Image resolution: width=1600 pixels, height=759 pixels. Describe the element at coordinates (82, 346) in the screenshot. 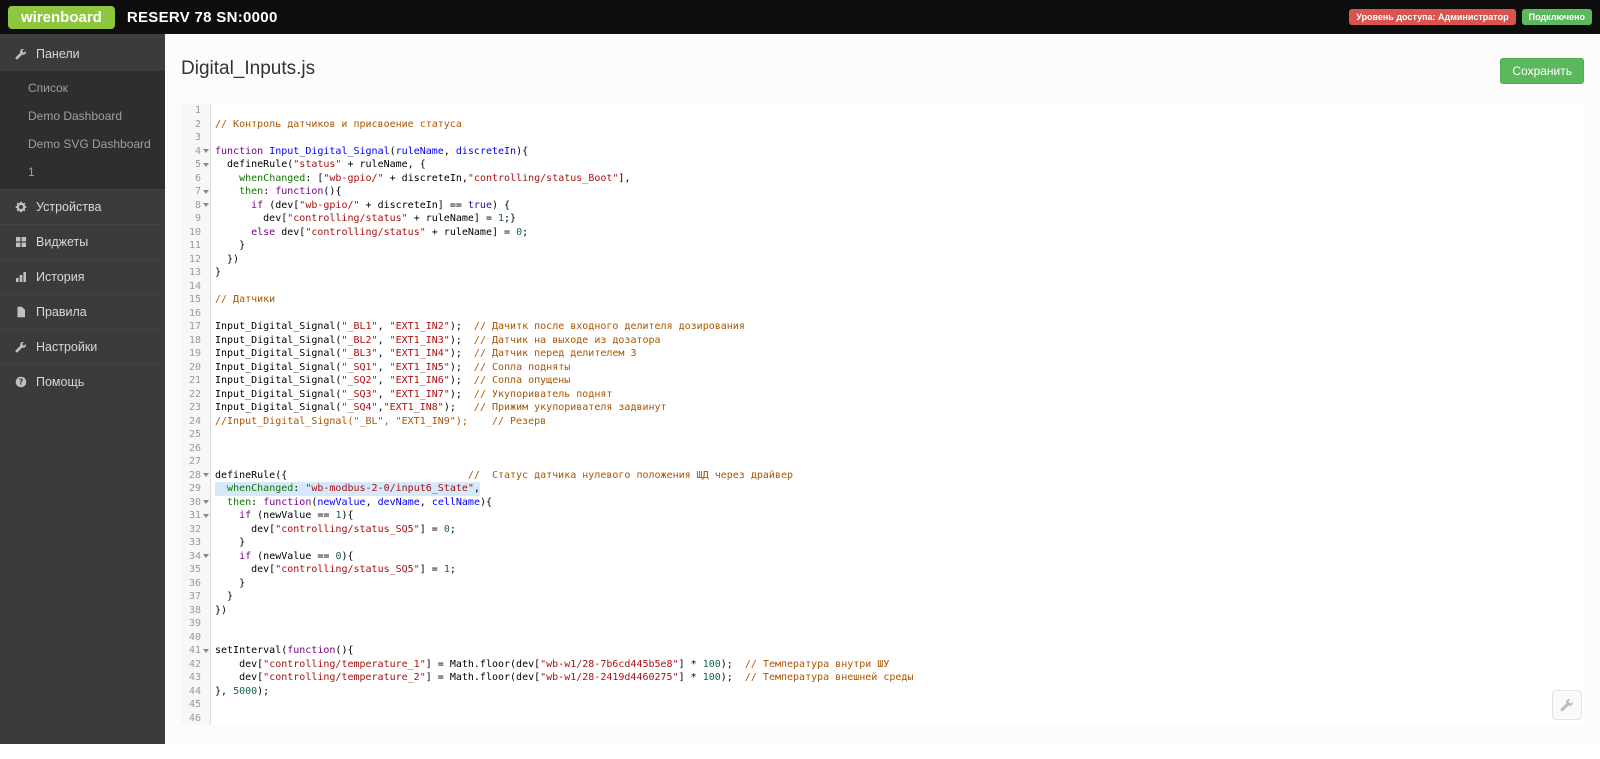

I see `sidebar-item-settings: Настройки` at that location.